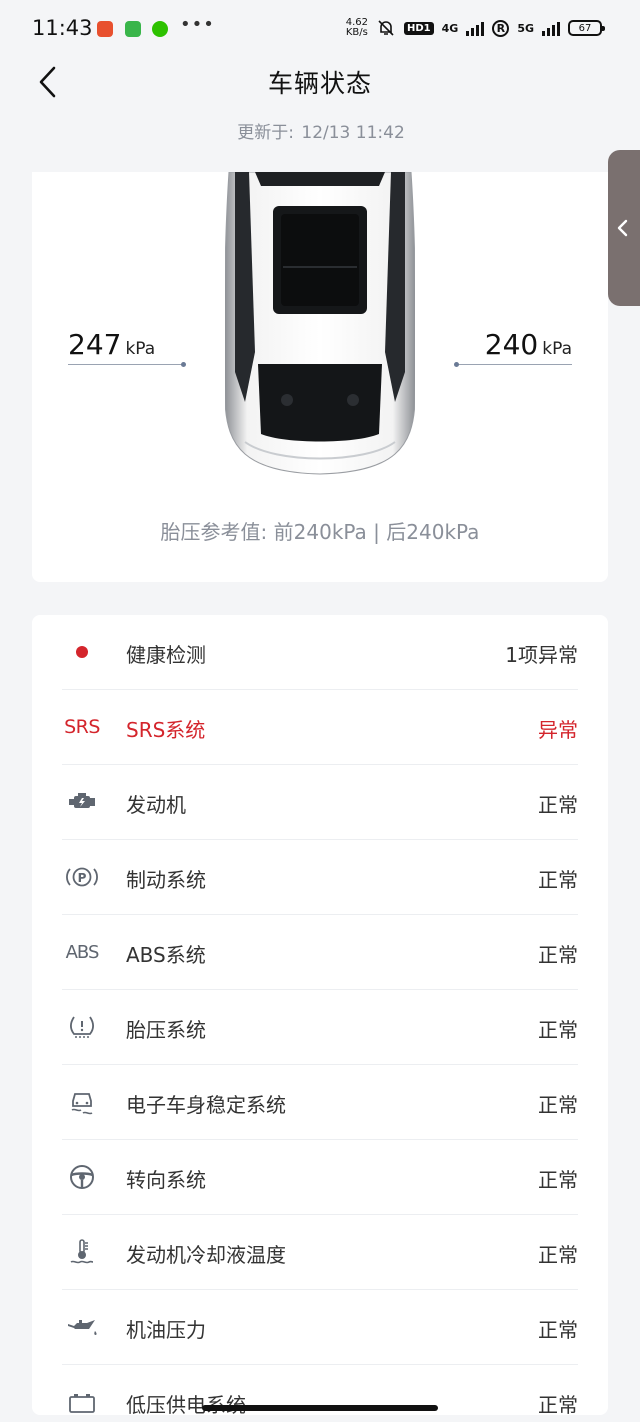 The image size is (640, 1422). What do you see at coordinates (320, 323) in the screenshot?
I see `car-top-view-image` at bounding box center [320, 323].